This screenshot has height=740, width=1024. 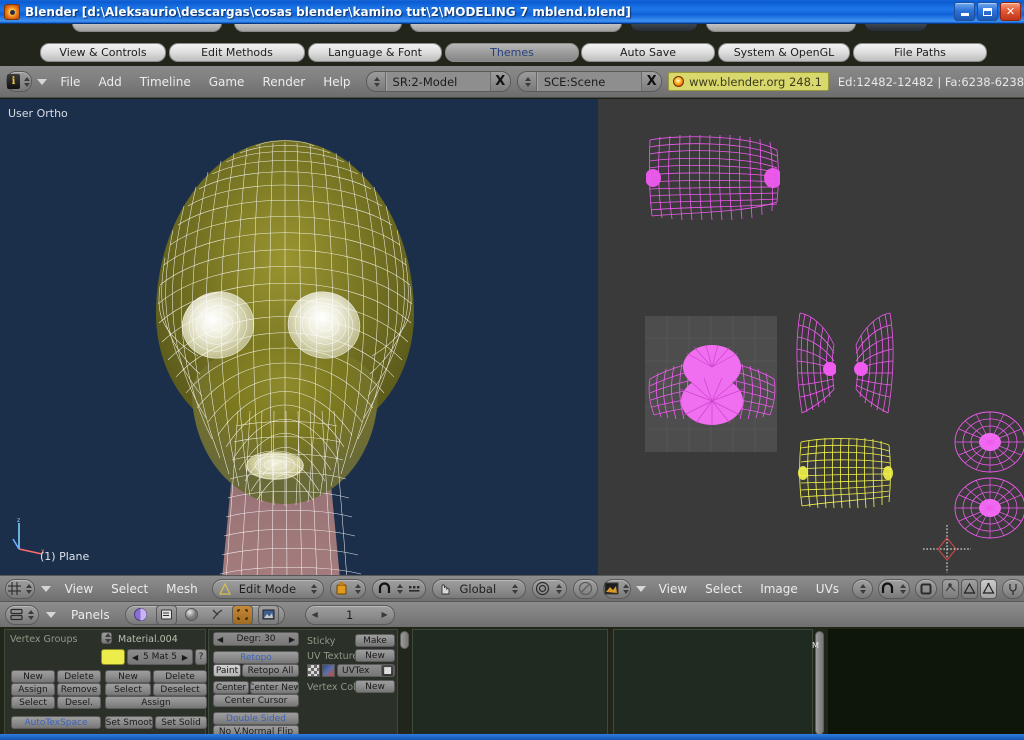 I want to click on shading-icon, so click(x=140, y=615).